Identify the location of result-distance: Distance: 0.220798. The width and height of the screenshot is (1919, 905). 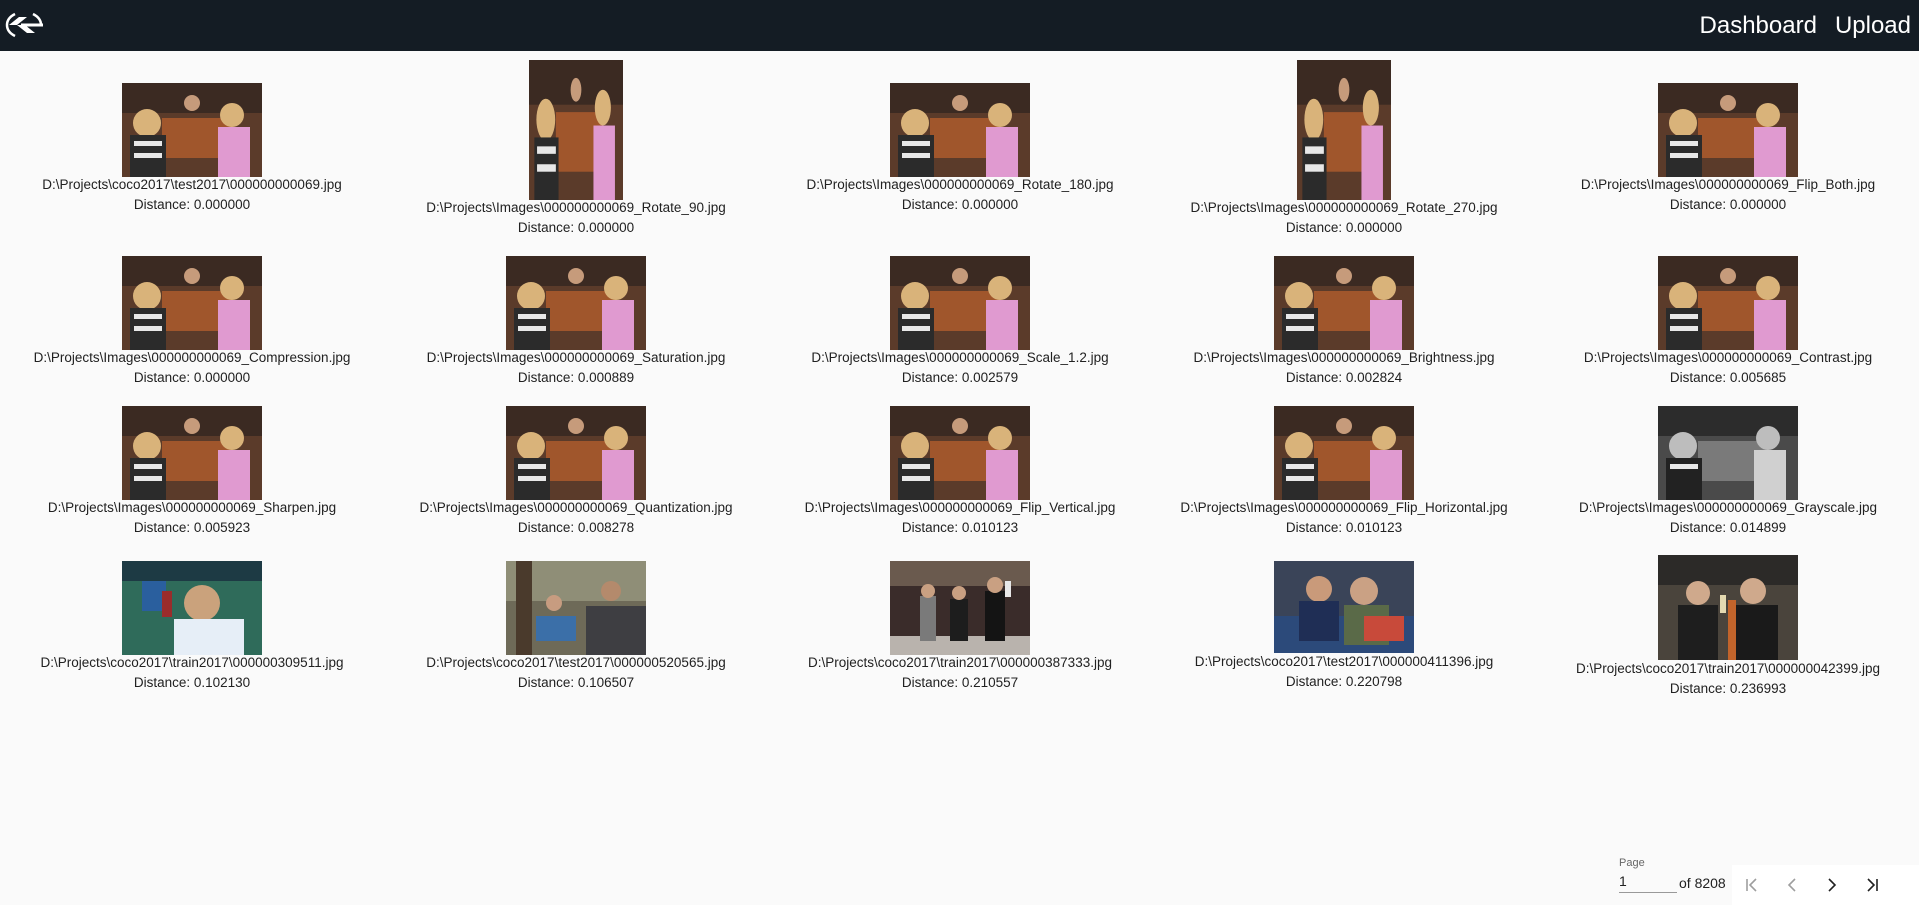
(1344, 681).